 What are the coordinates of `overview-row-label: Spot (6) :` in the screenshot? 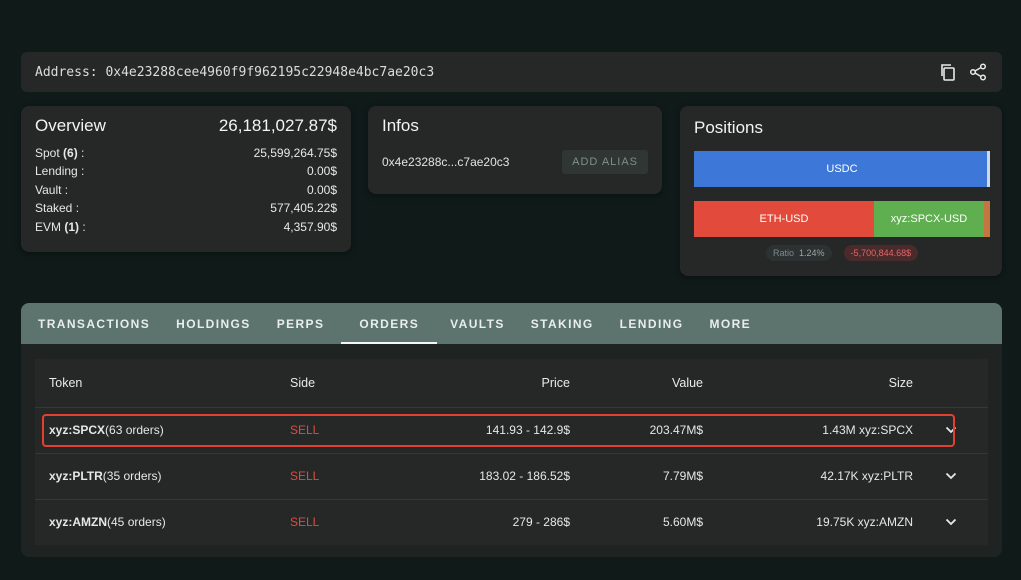 It's located at (59, 153).